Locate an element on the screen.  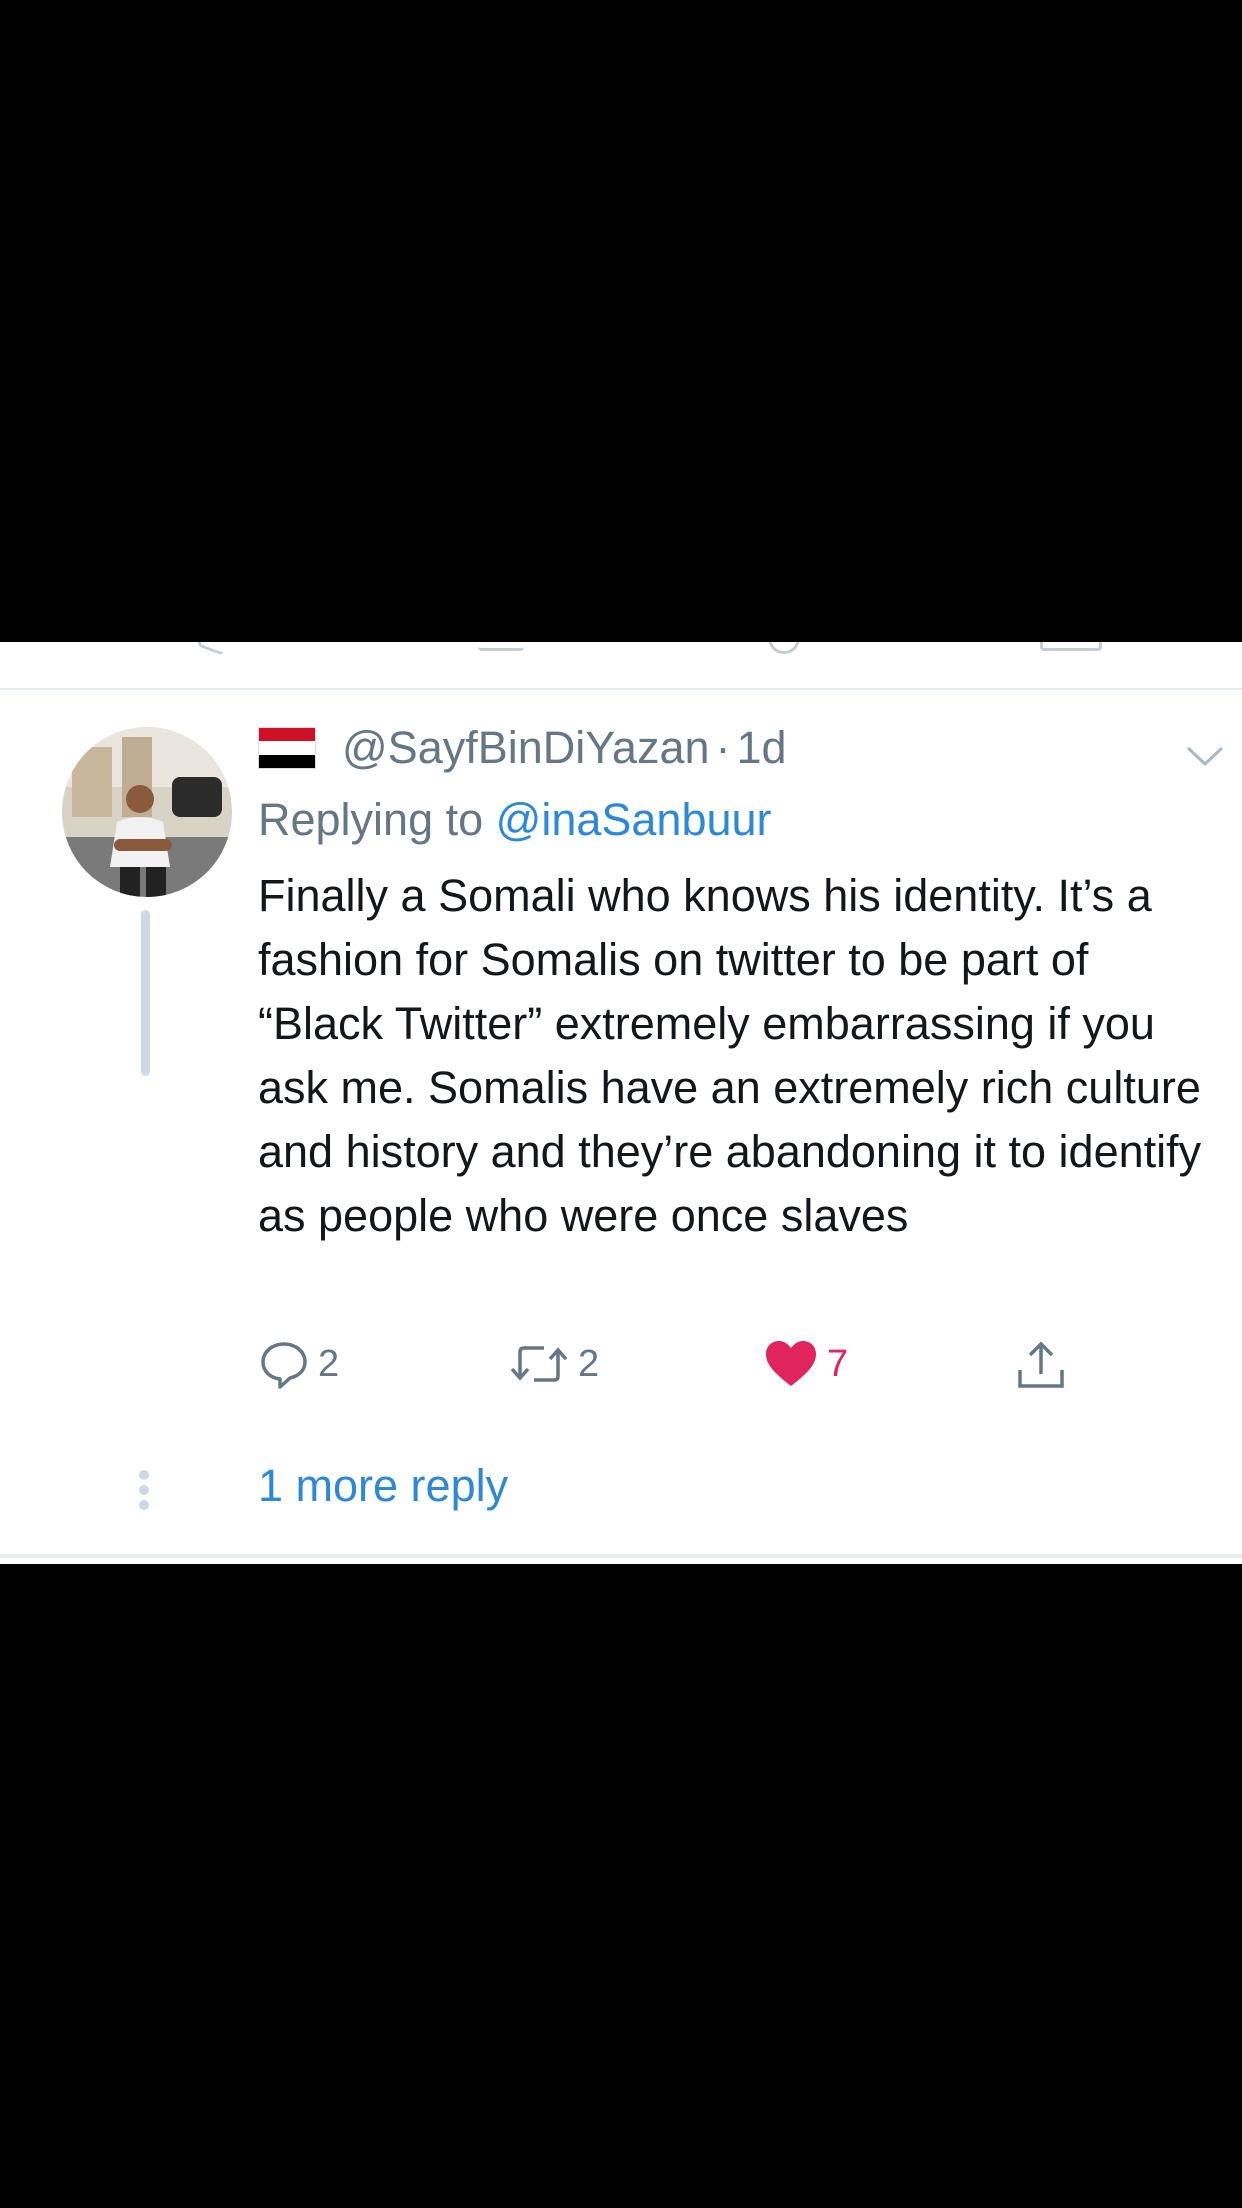
divider-top is located at coordinates (621, 689).